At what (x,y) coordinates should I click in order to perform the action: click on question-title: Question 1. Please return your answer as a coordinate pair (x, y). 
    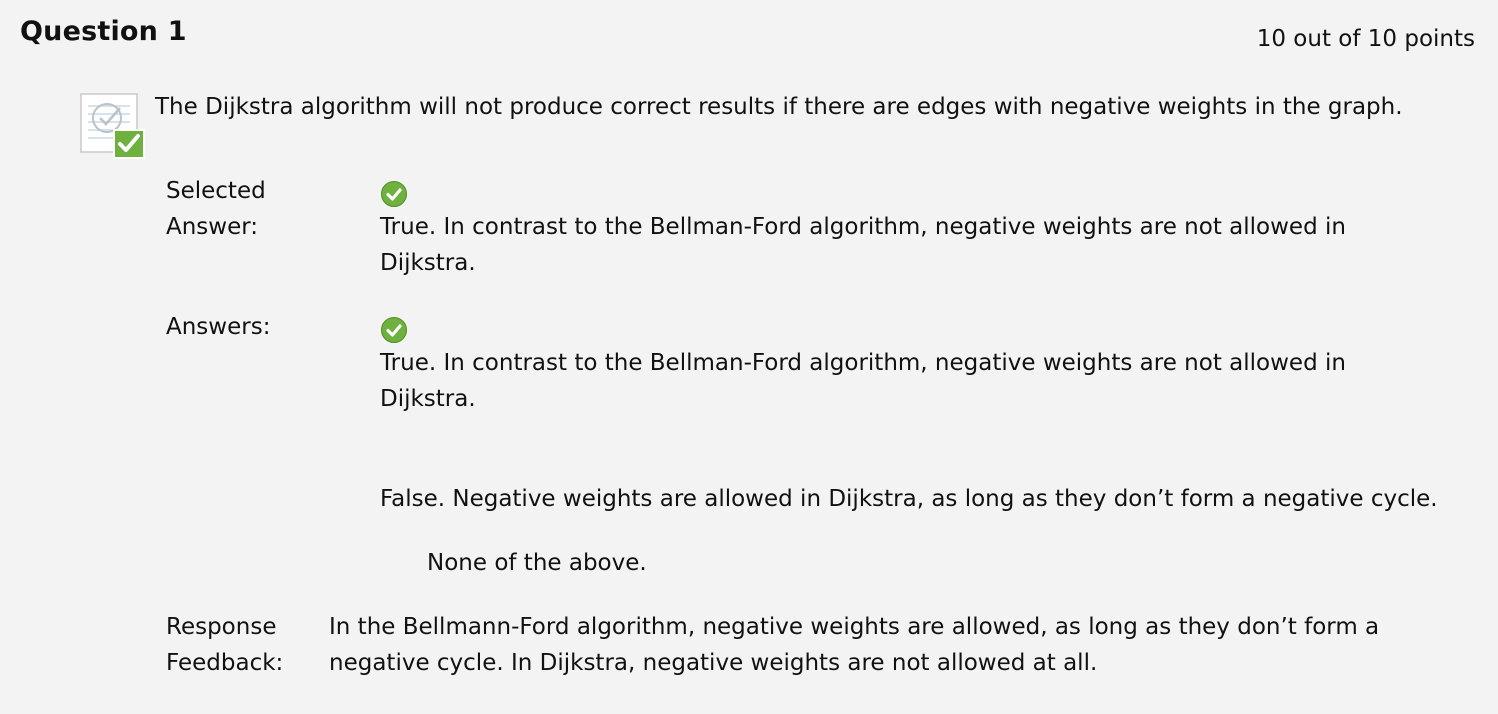
    Looking at the image, I should click on (103, 31).